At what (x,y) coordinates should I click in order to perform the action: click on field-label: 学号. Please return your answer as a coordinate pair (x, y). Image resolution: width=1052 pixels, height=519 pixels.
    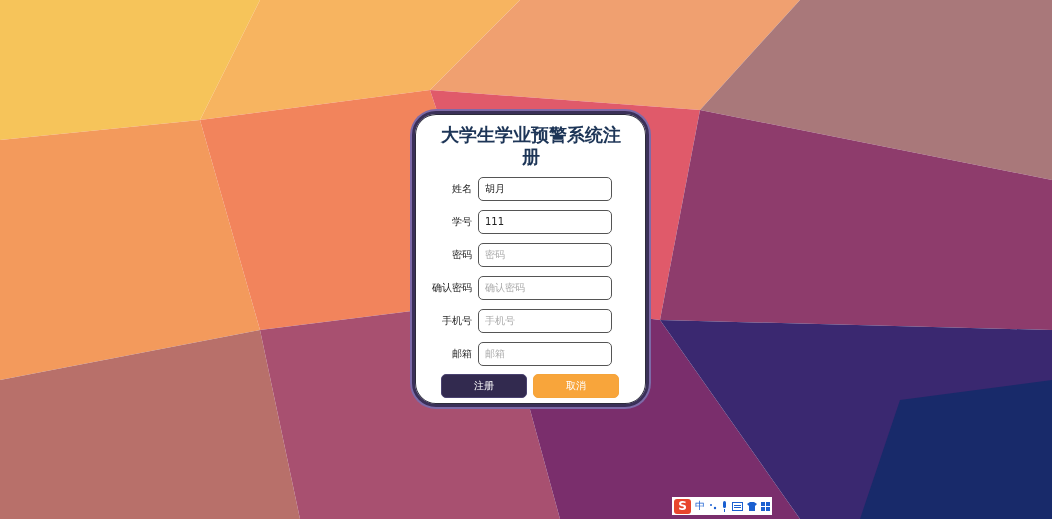
    Looking at the image, I should click on (461, 221).